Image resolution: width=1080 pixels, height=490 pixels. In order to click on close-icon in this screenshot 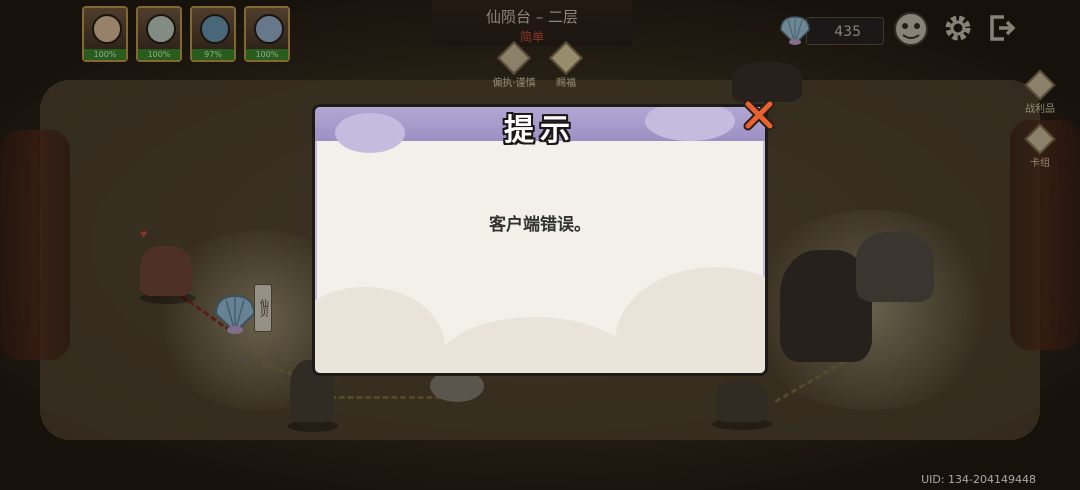, I will do `click(759, 115)`.